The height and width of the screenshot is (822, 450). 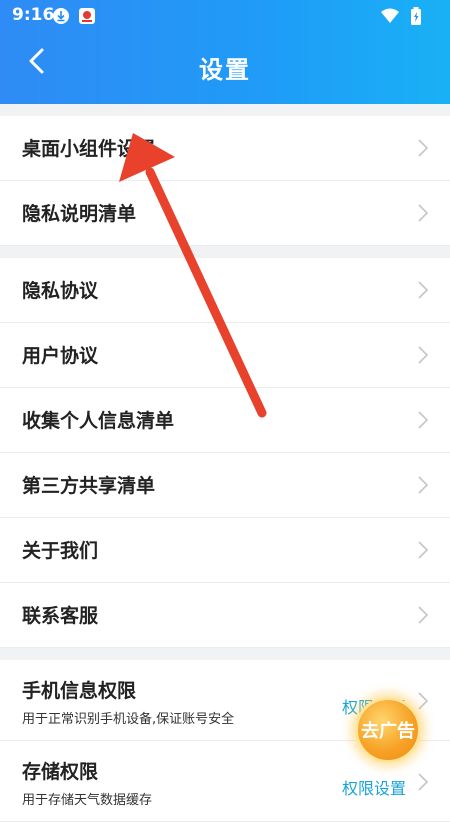 What do you see at coordinates (225, 485) in the screenshot?
I see `third-party-sharing-item: 第三方共享清单` at bounding box center [225, 485].